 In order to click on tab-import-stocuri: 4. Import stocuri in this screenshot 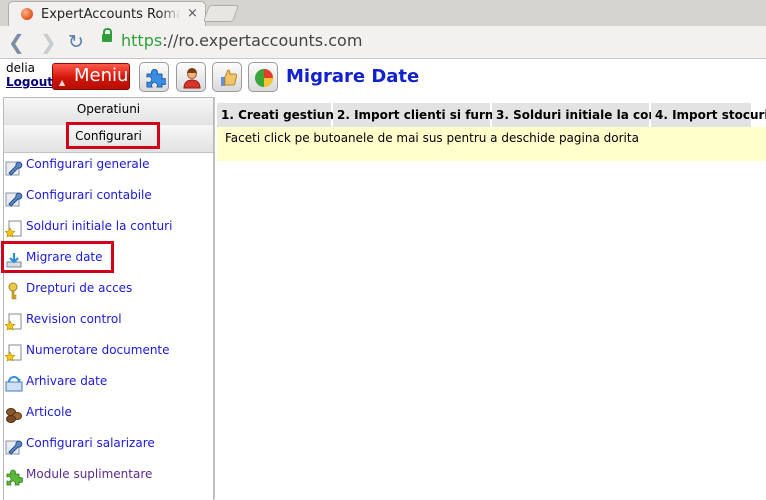, I will do `click(708, 115)`.